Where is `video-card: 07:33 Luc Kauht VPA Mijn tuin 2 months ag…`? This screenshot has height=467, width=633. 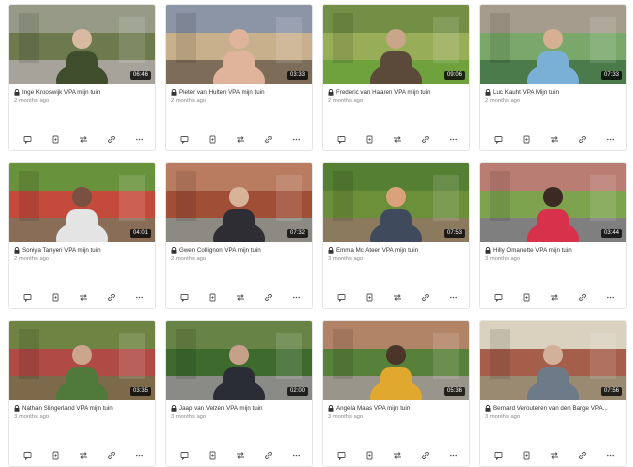
video-card: 07:33 Luc Kauht VPA Mijn tuin 2 months ag… is located at coordinates (553, 77).